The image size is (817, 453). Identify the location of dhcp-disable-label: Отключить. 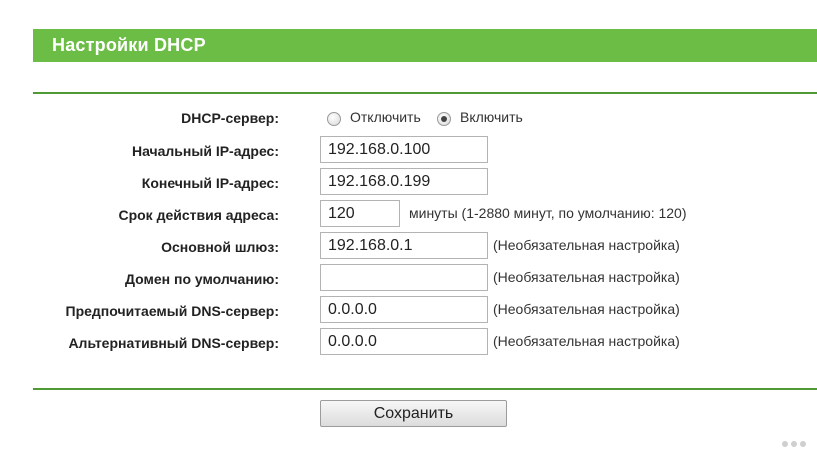
(385, 117).